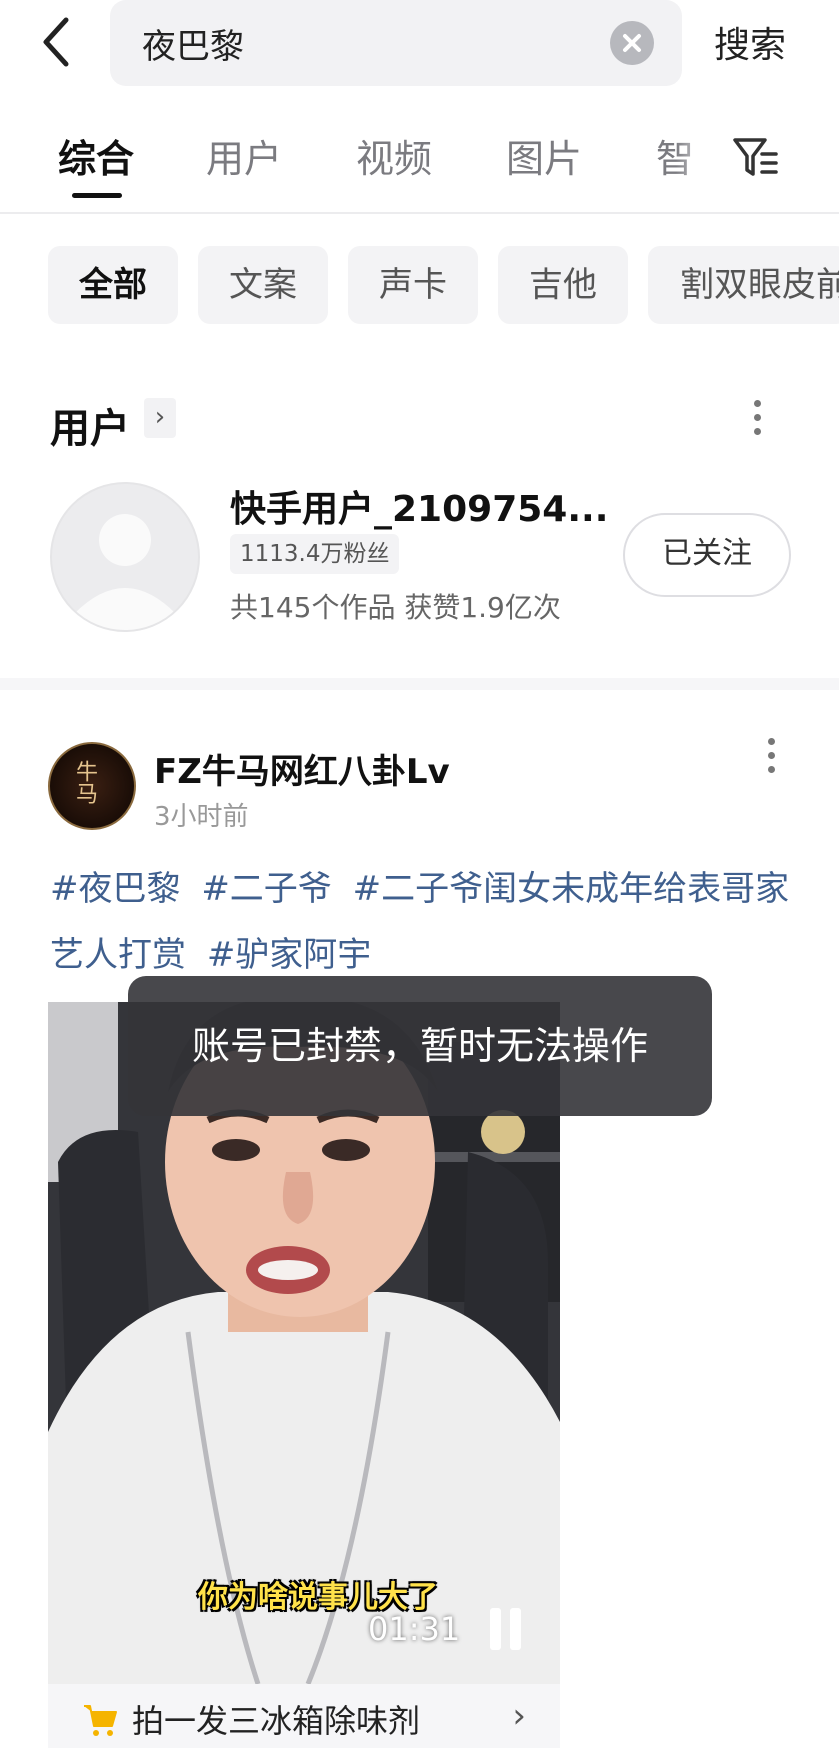 This screenshot has height=1748, width=839. I want to click on chip-sound-card: 声卡, so click(413, 285).